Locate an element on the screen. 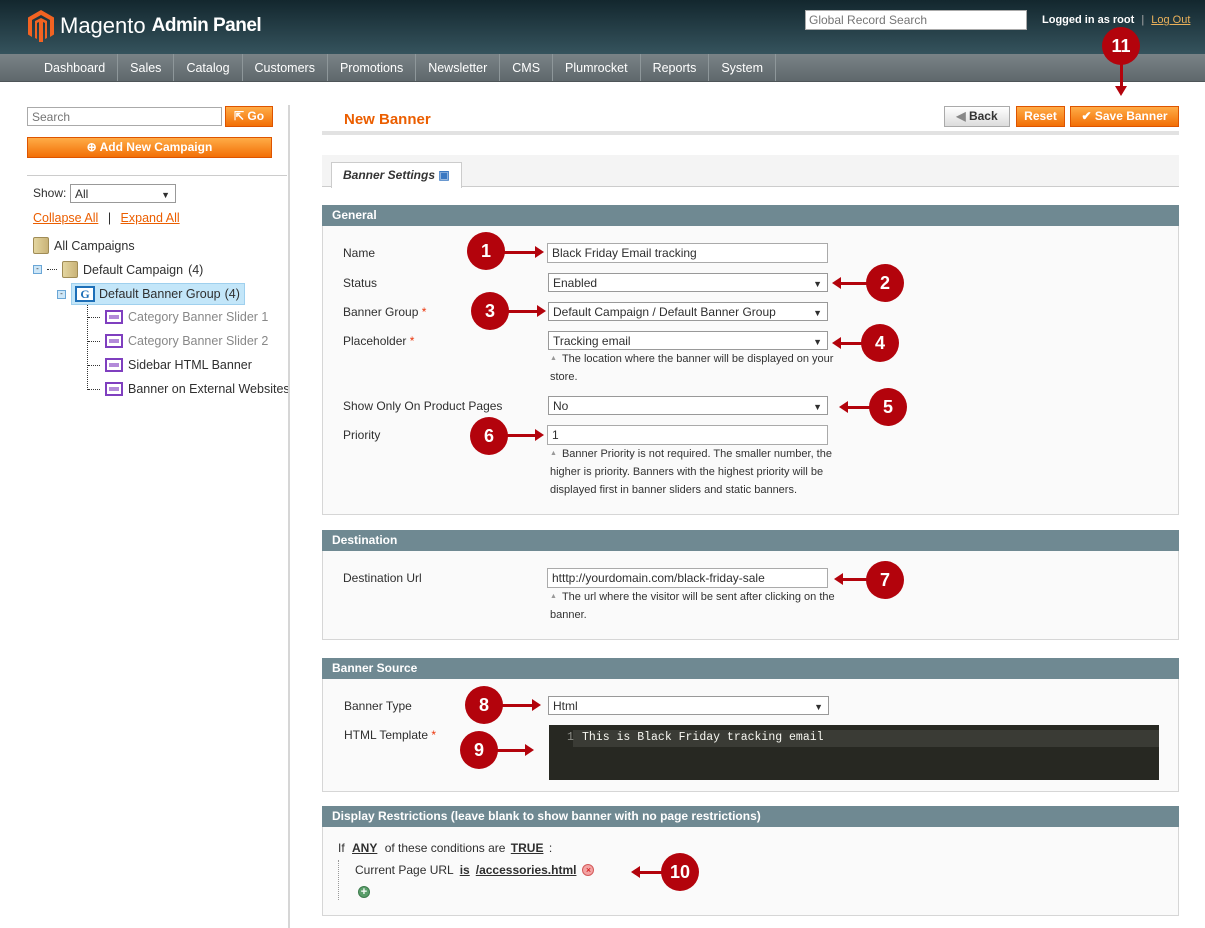 The height and width of the screenshot is (928, 1205). arrow-down-head is located at coordinates (1121, 91).